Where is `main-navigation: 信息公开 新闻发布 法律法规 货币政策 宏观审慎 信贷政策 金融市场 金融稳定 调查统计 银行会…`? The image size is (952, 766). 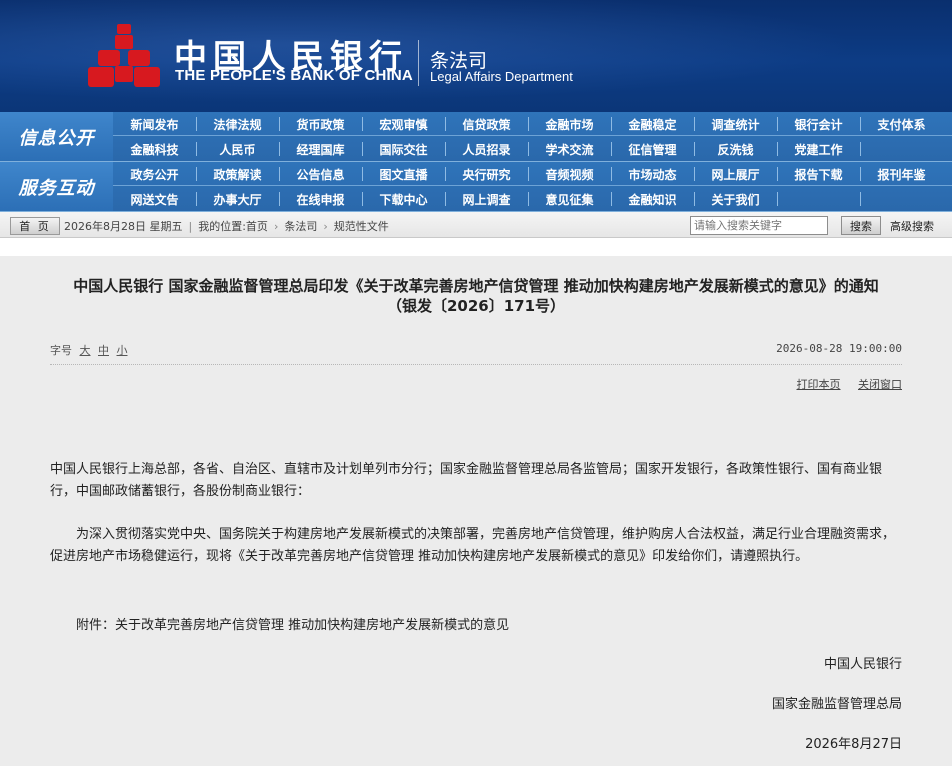
main-navigation: 信息公开 新闻发布 法律法规 货币政策 宏观审慎 信贷政策 金融市场 金融稳定 调查统计 银行会… is located at coordinates (476, 162).